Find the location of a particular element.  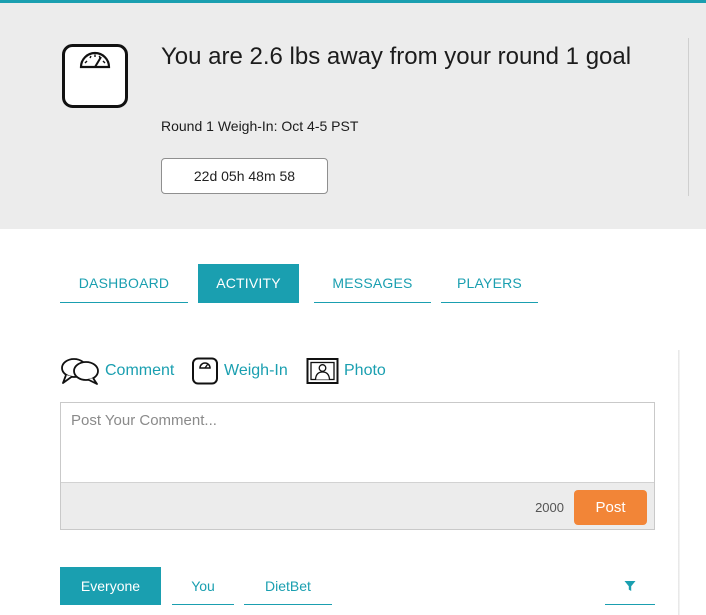

bathroom-scale-icon is located at coordinates (95, 76).